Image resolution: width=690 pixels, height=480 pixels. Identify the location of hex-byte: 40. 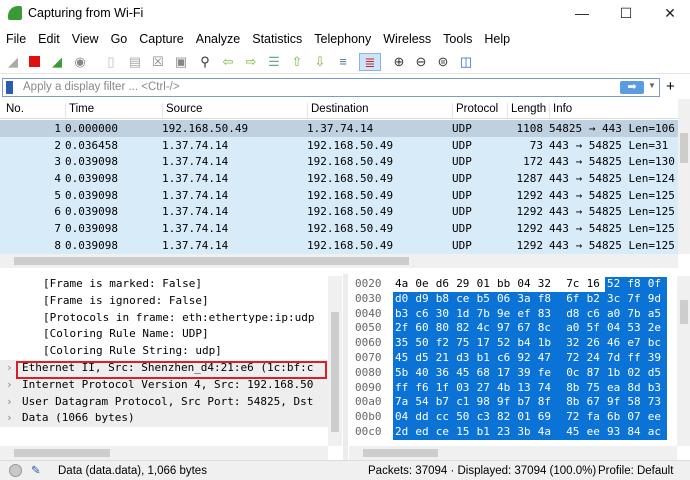
(424, 373).